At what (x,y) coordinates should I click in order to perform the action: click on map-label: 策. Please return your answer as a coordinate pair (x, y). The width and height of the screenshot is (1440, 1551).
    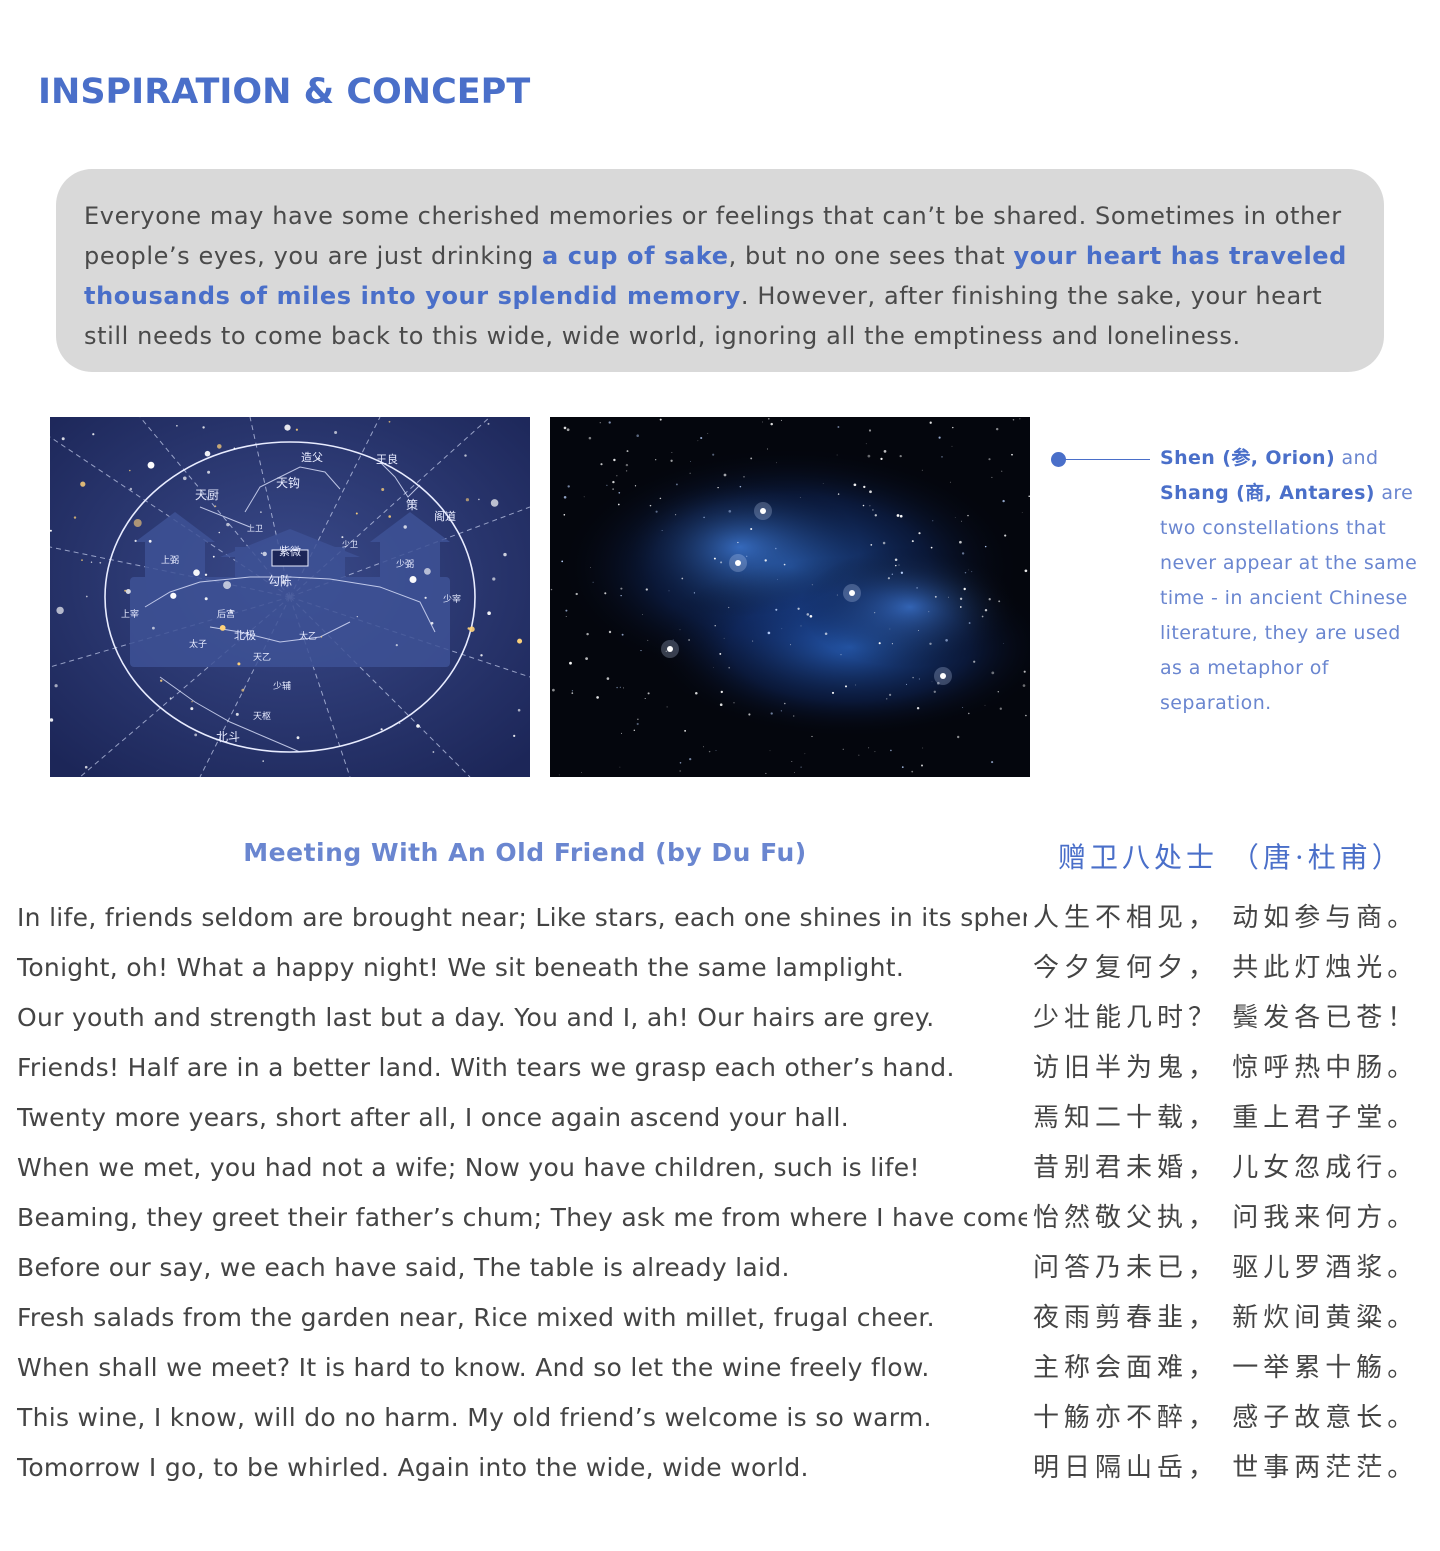
    Looking at the image, I should click on (412, 505).